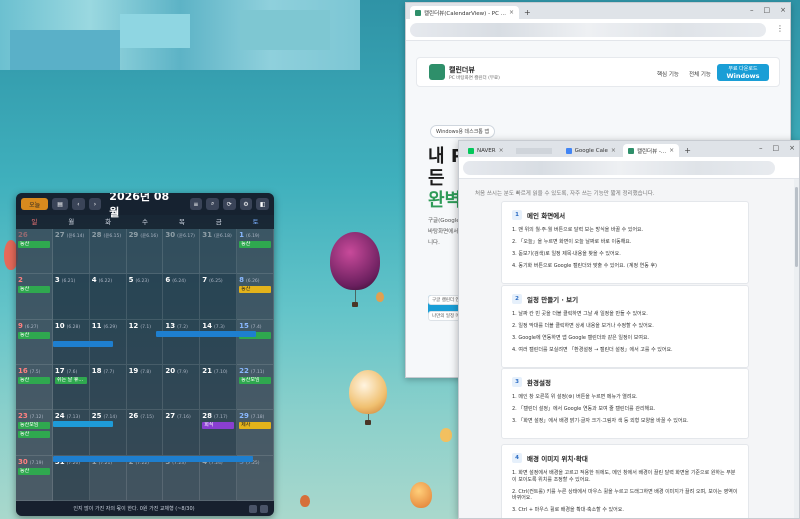  What do you see at coordinates (219, 478) in the screenshot?
I see `day-cell: 4(7.24)` at bounding box center [219, 478].